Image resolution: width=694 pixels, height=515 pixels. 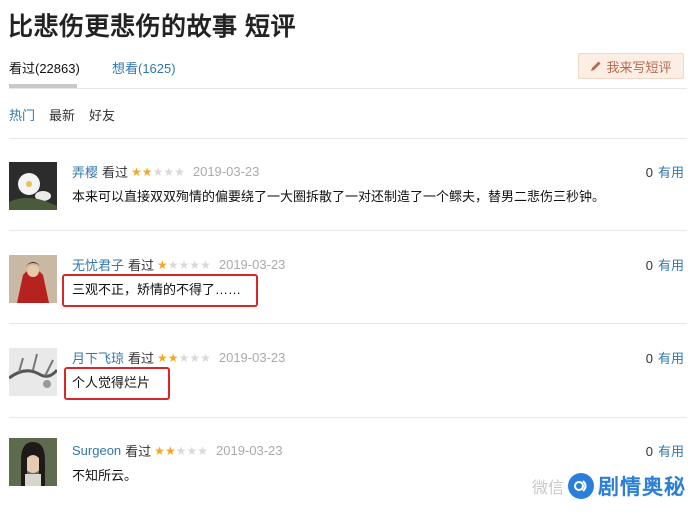 I want to click on tab-want: 想看(1625), so click(x=144, y=67).